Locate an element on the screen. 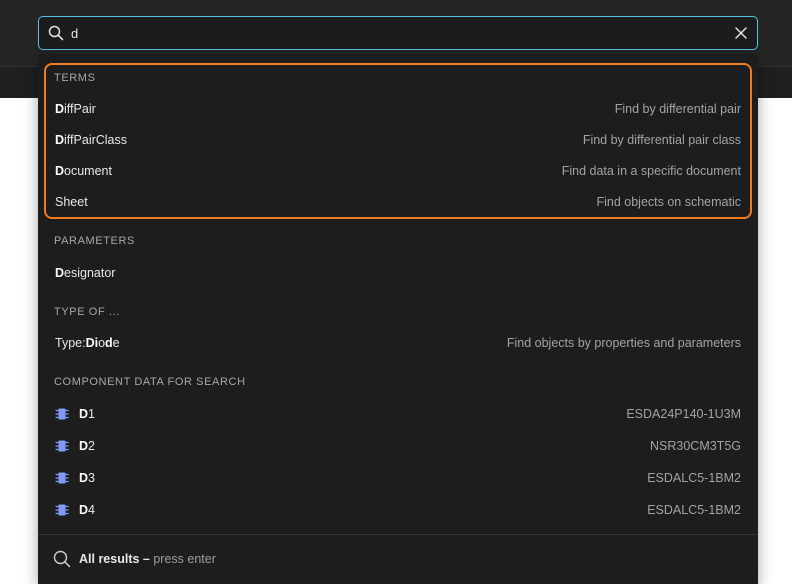 The height and width of the screenshot is (584, 792). component-row-d4: D4 ESDALC5-1BM2 is located at coordinates (398, 510).